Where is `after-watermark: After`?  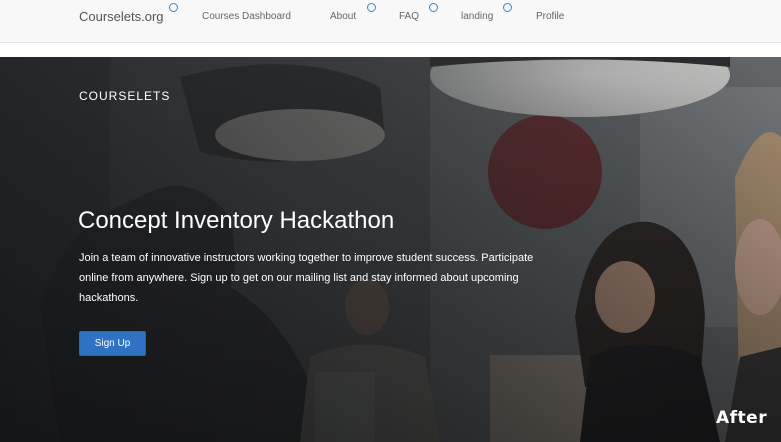 after-watermark: After is located at coordinates (742, 418).